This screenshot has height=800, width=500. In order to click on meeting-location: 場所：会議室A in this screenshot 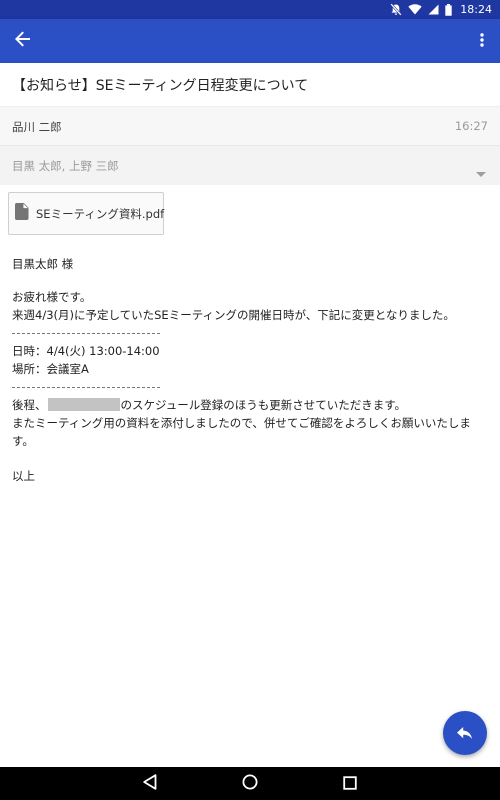, I will do `click(50, 369)`.